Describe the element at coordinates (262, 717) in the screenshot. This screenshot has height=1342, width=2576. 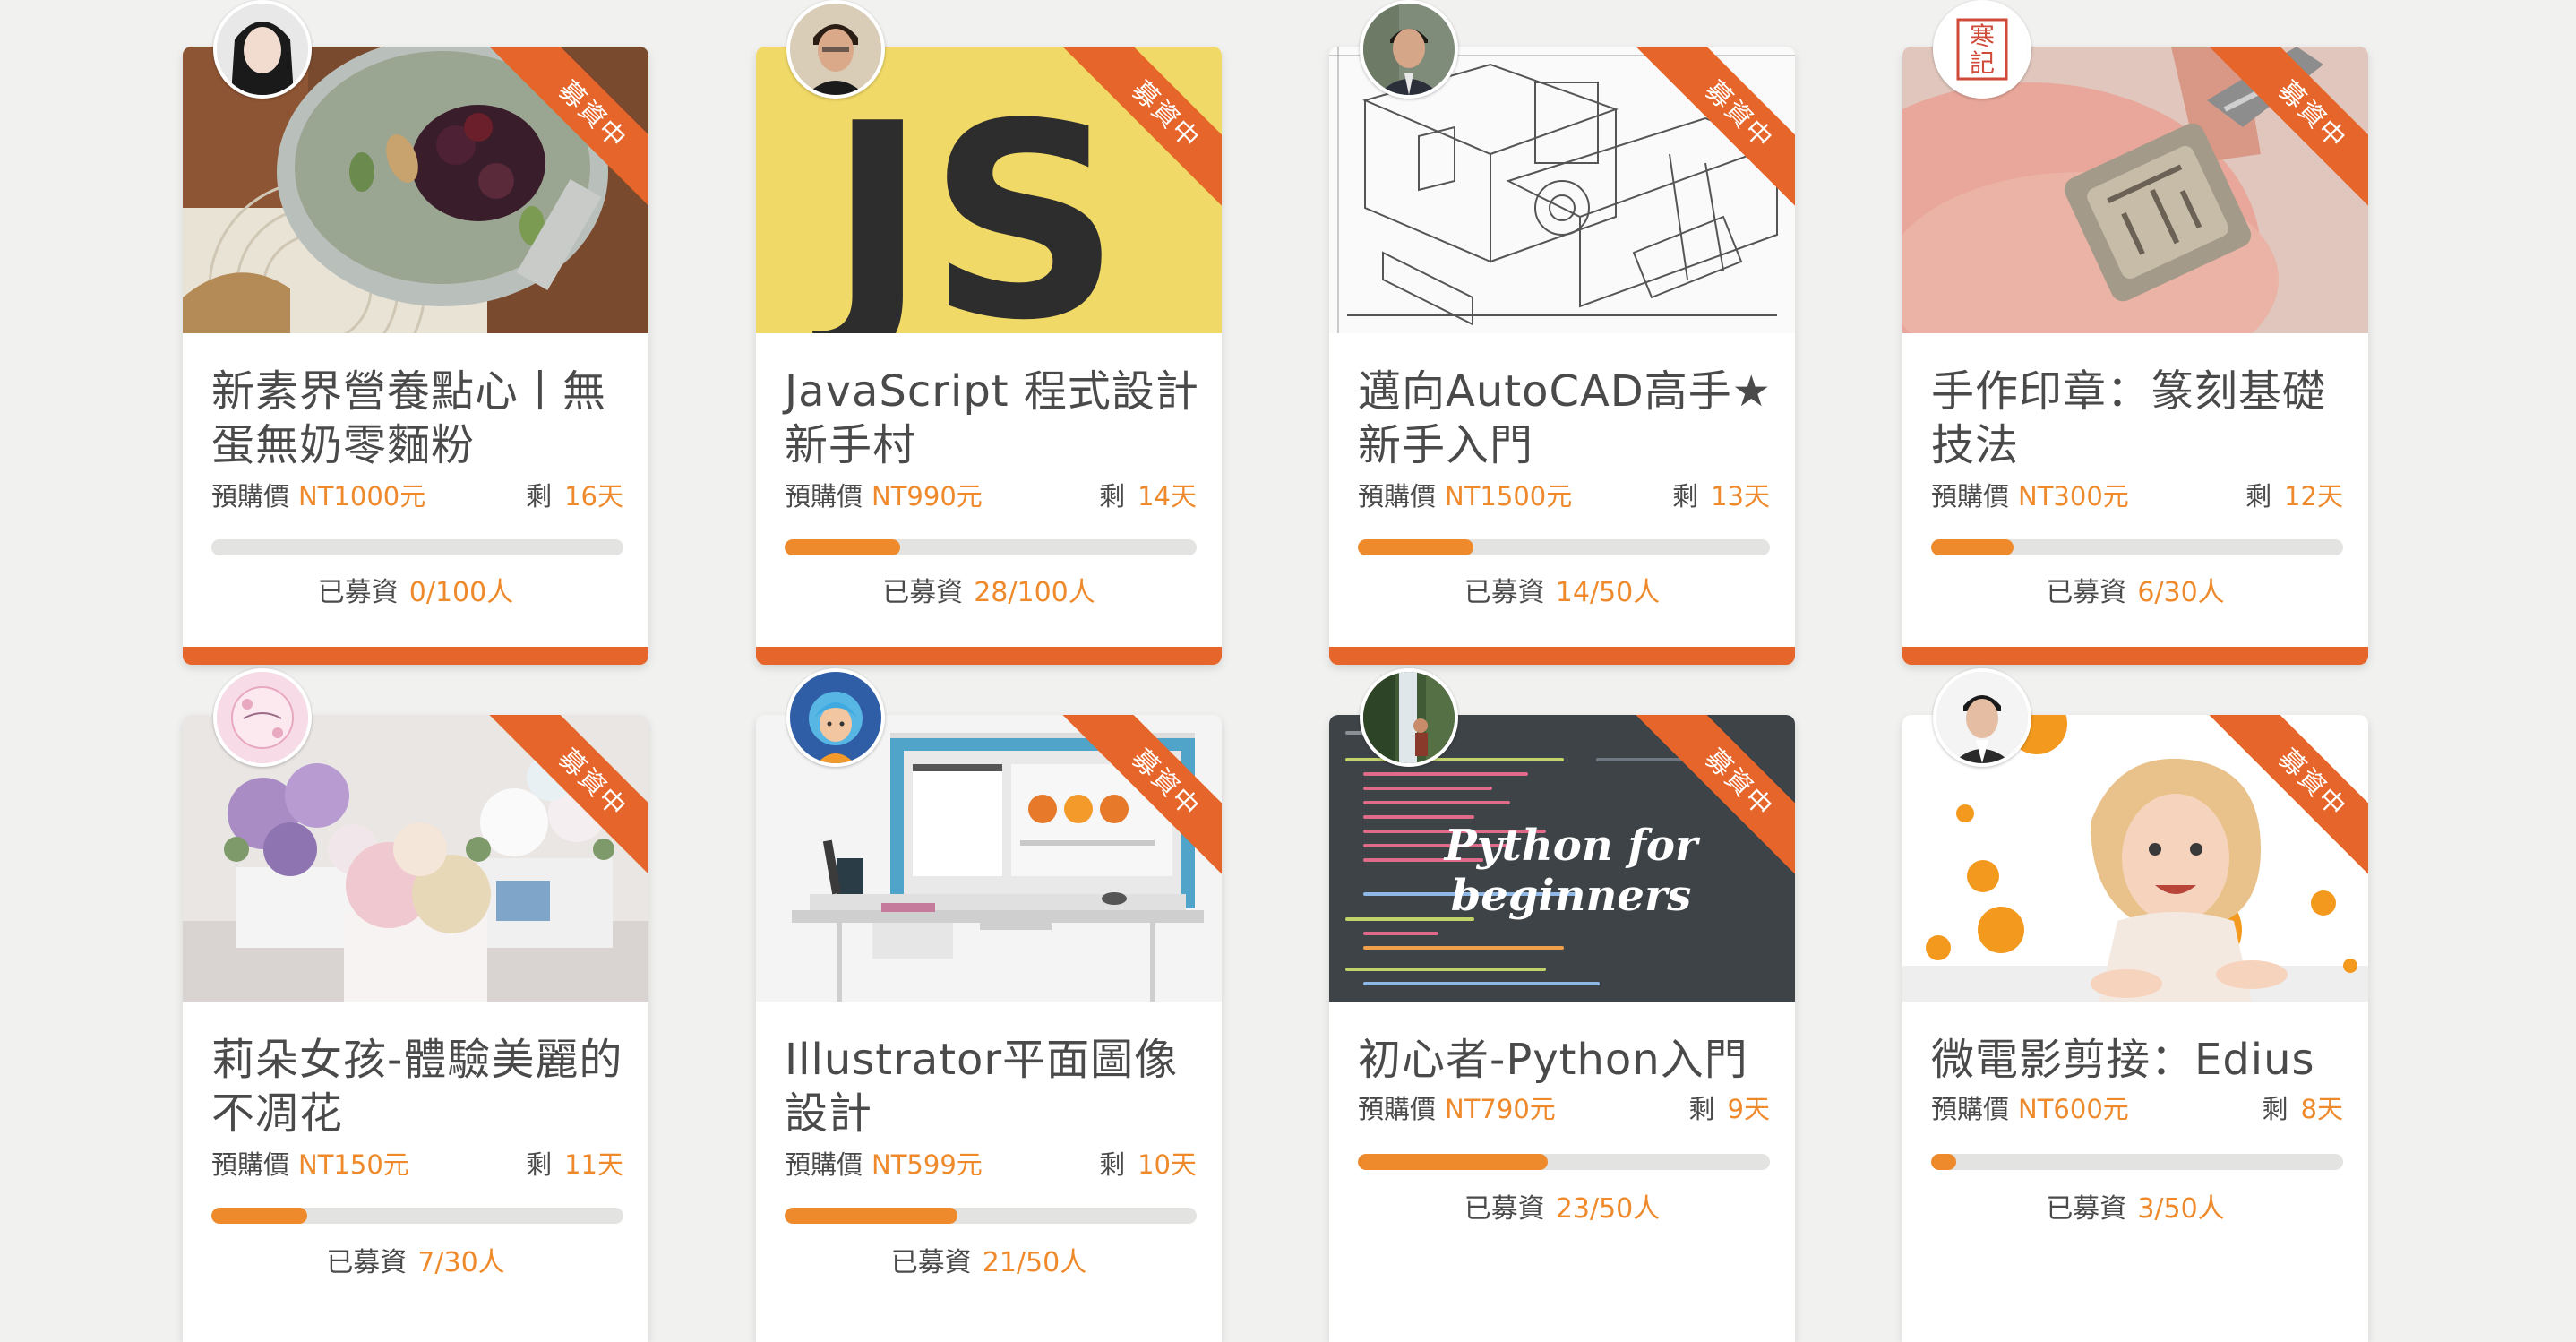
I see `floral-logo-avatar` at that location.